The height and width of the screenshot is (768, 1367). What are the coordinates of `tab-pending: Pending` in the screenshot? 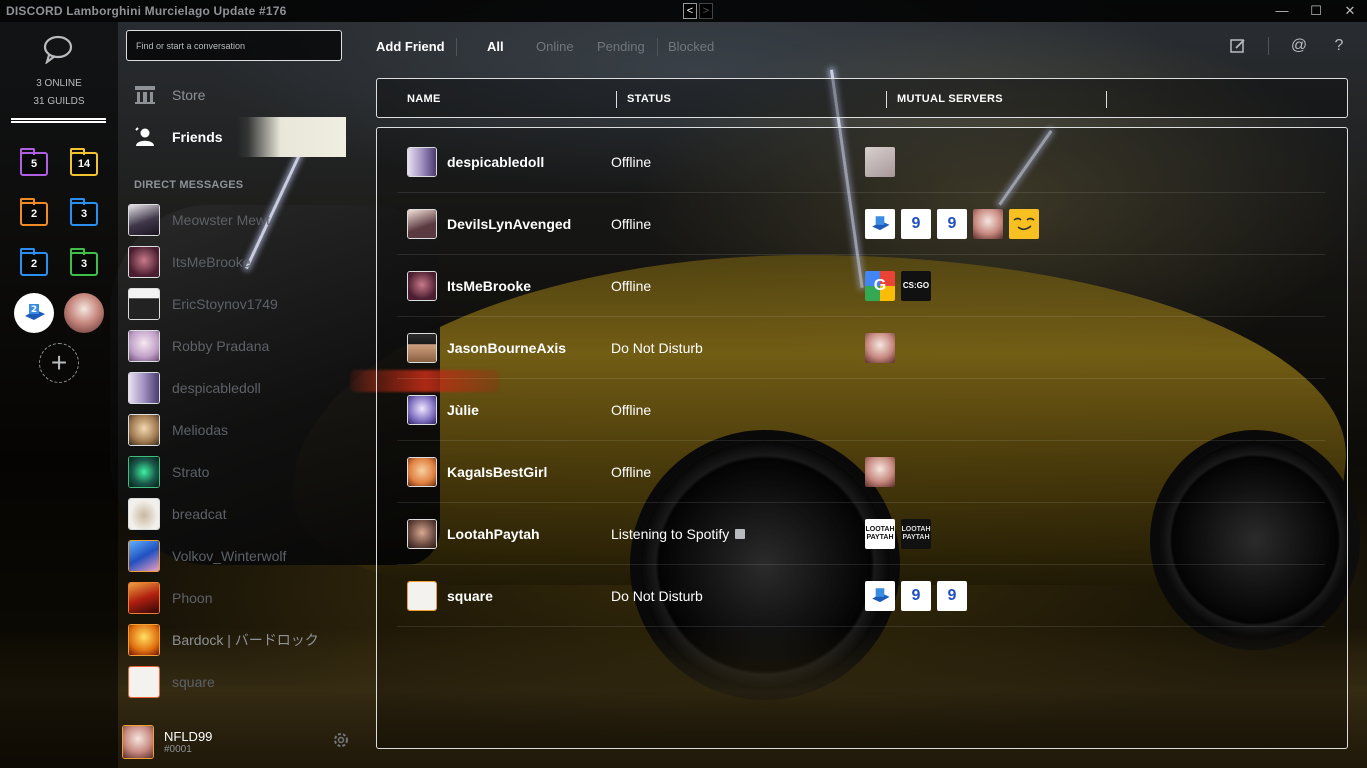 It's located at (621, 46).